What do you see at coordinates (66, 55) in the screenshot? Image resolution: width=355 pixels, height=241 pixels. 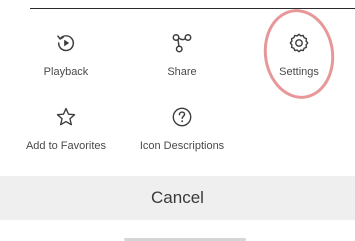 I see `playback-button: Playback` at bounding box center [66, 55].